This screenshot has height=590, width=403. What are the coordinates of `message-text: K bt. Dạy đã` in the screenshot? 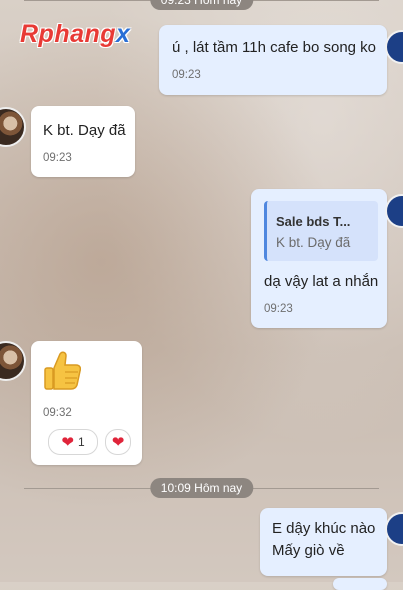 It's located at (84, 130).